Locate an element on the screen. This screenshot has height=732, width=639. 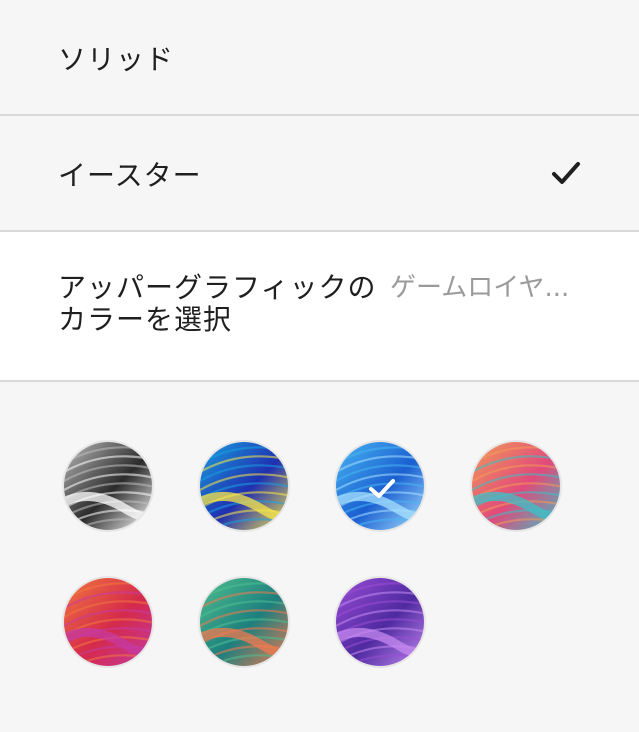
swatch-purple is located at coordinates (380, 622).